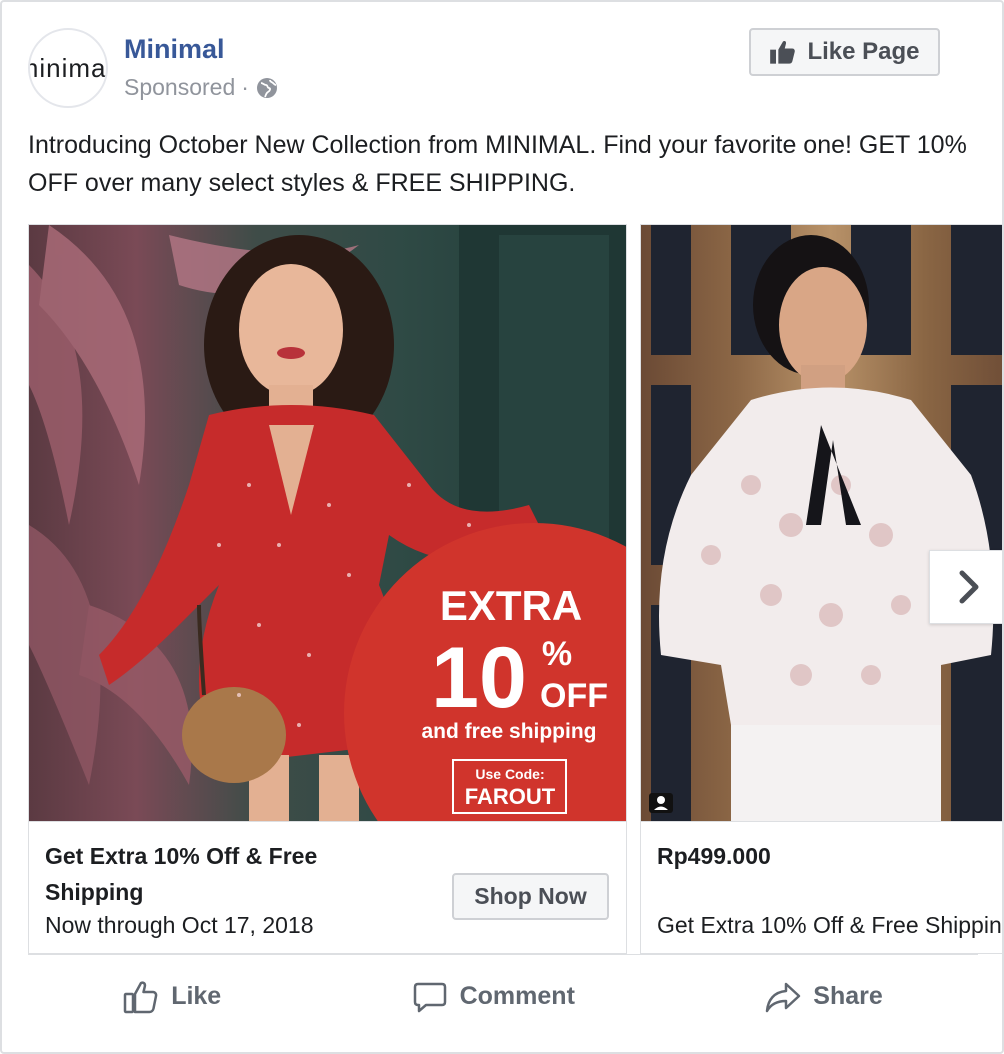 The image size is (1004, 1054). Describe the element at coordinates (509, 774) in the screenshot. I see `promo-use-code-text: Use Code:` at that location.